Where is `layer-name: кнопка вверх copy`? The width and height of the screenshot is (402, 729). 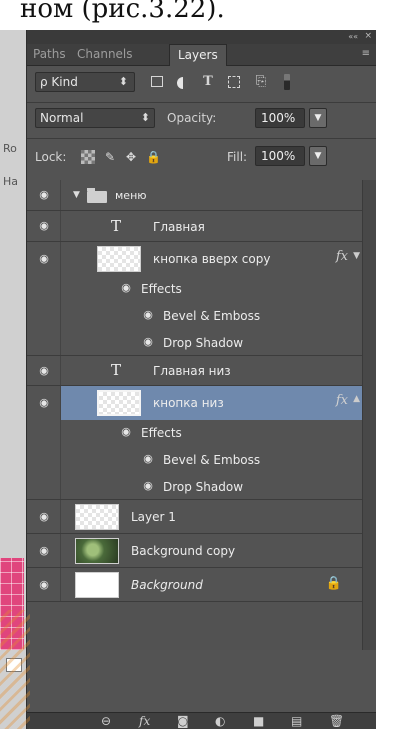
layer-name: кнопка вверх copy is located at coordinates (212, 259).